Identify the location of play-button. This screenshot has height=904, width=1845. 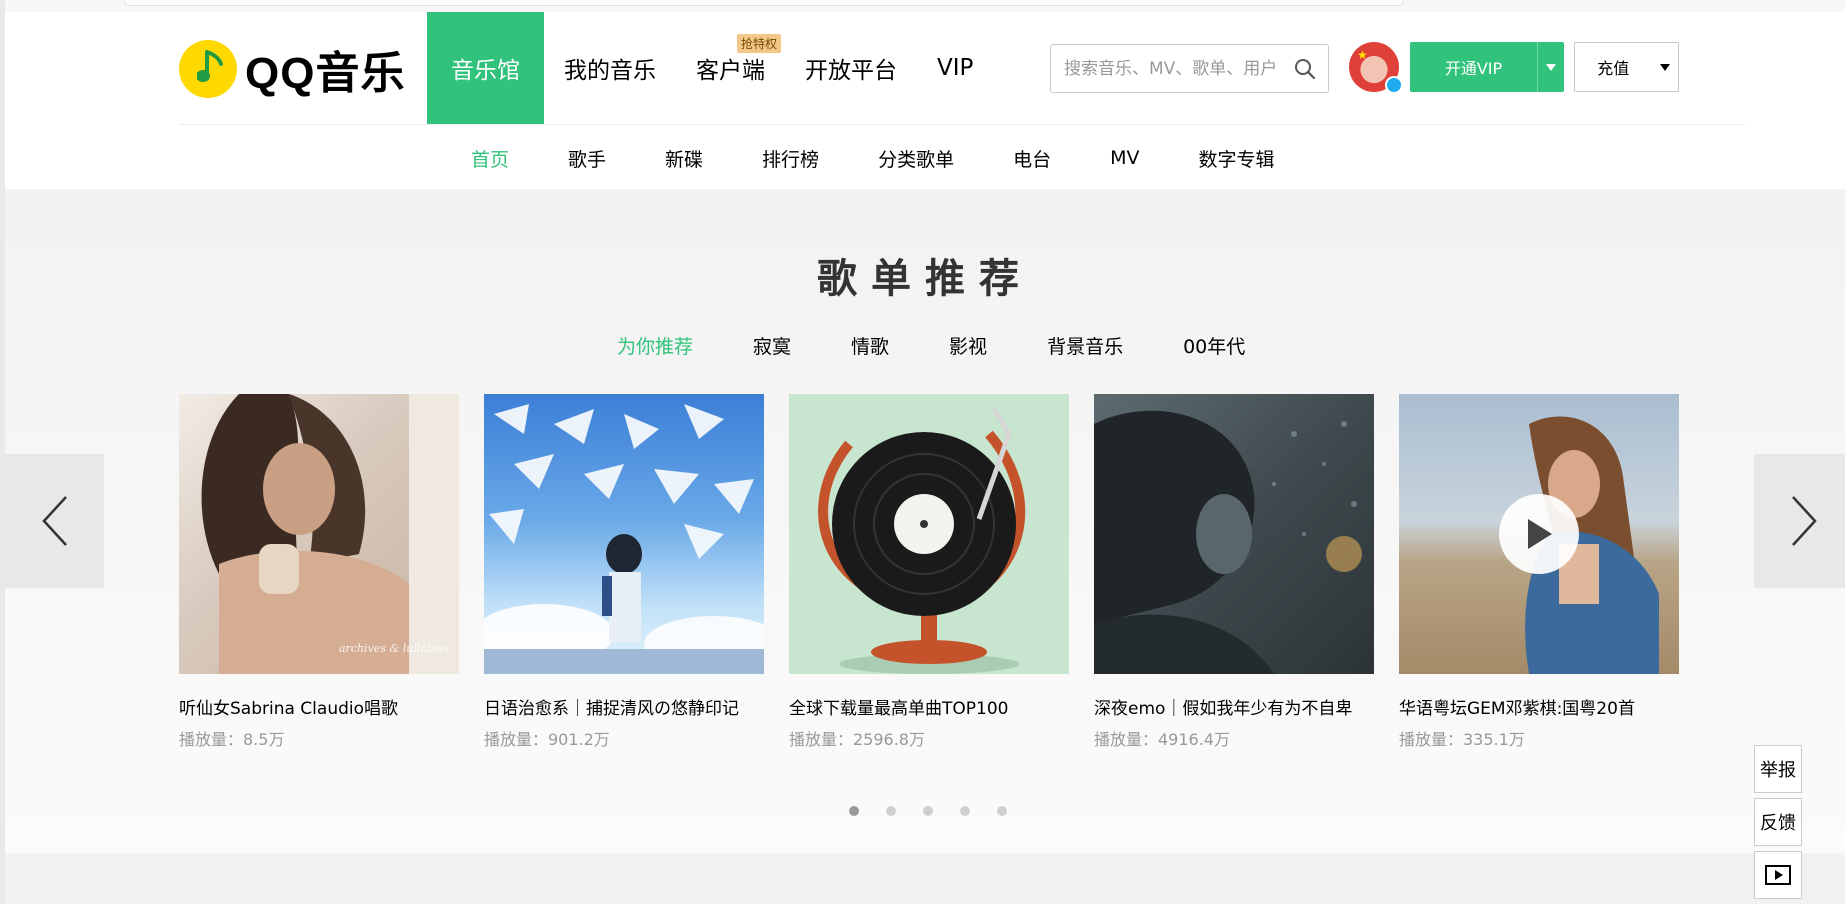
(1539, 534).